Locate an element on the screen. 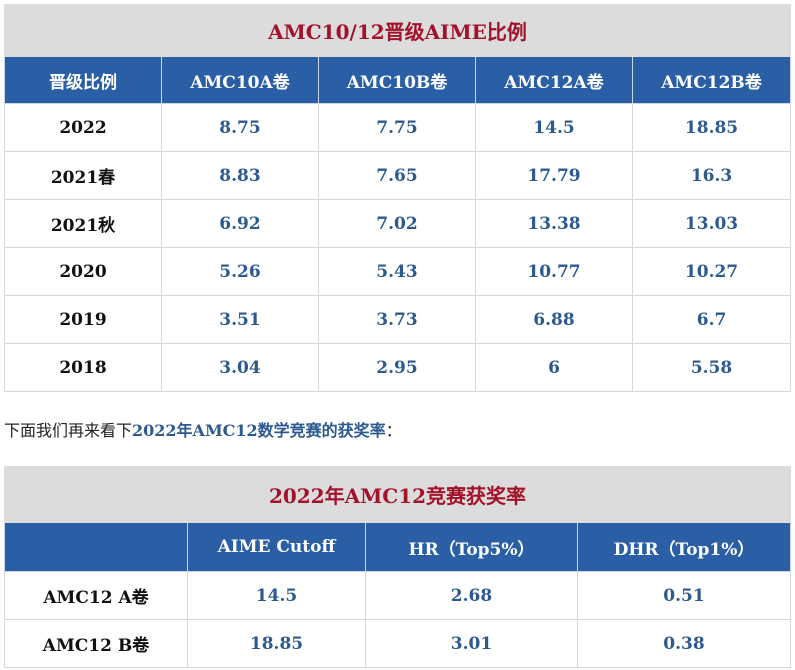  table-cell: 8.83 is located at coordinates (240, 175).